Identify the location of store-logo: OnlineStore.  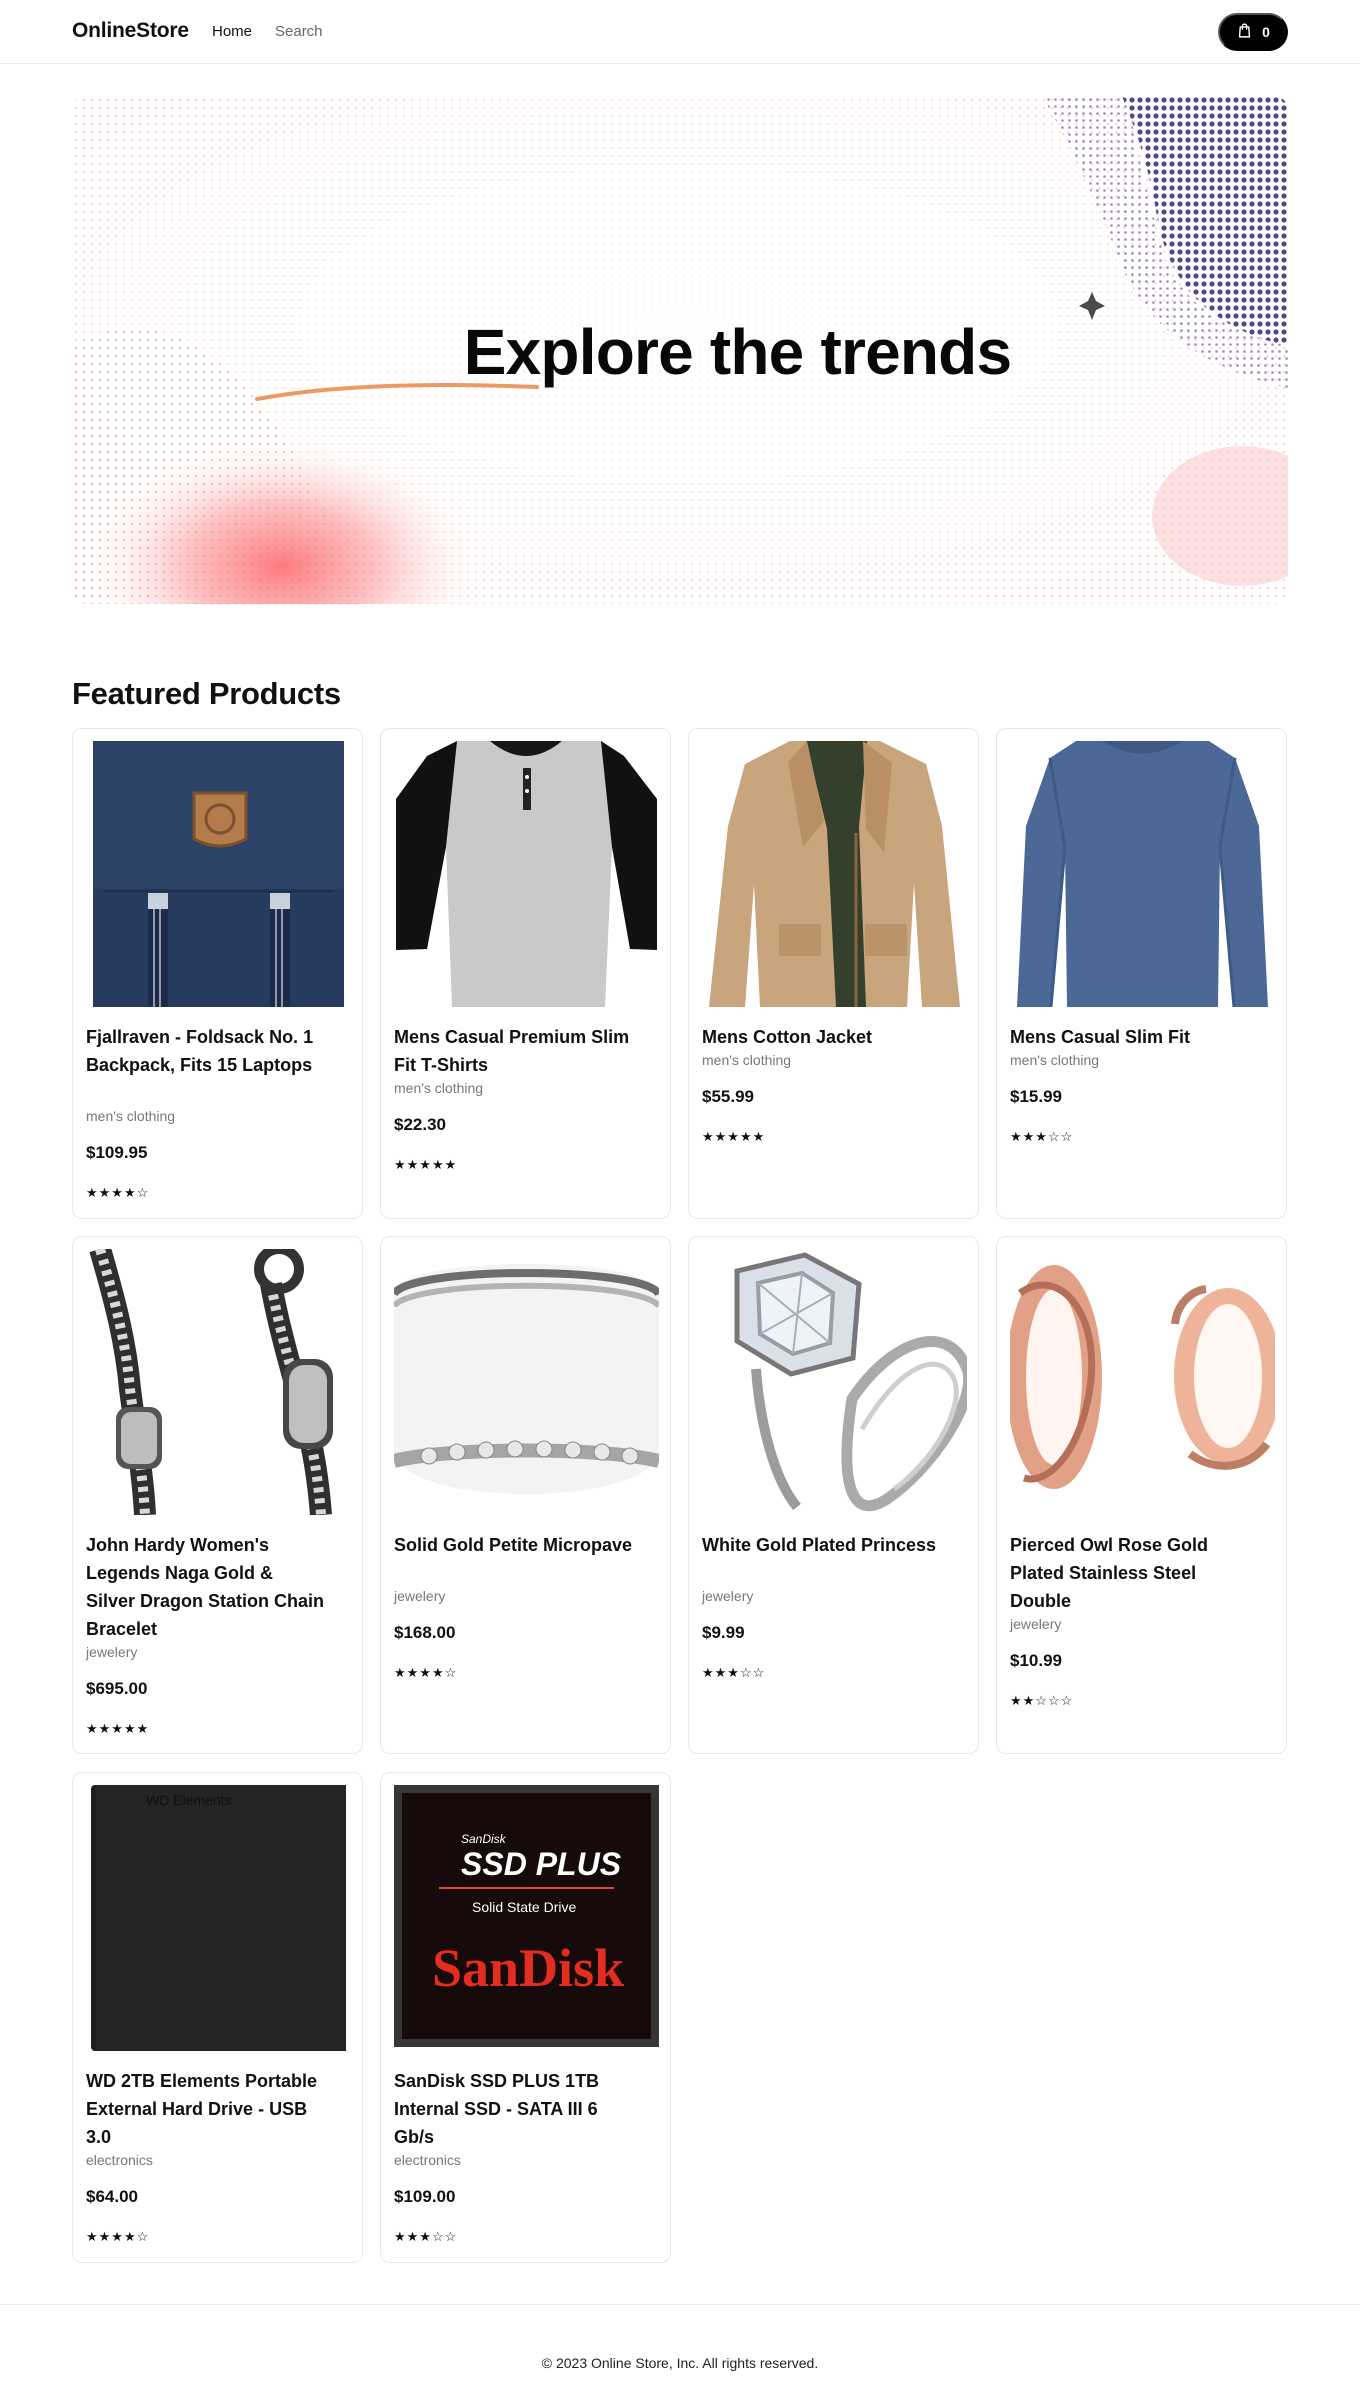
(130, 31).